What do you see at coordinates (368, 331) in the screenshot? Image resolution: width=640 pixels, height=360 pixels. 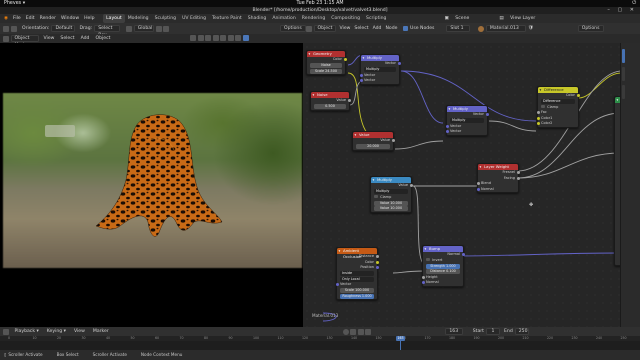 I see `jump-end-icon` at bounding box center [368, 331].